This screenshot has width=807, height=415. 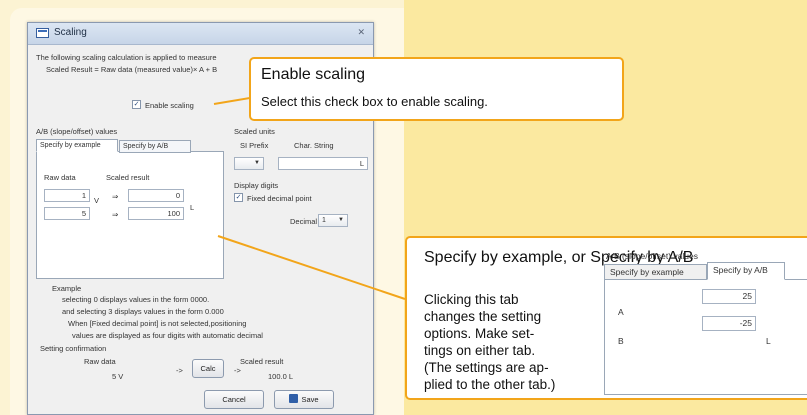 I want to click on calc-button: Calc, so click(x=208, y=368).